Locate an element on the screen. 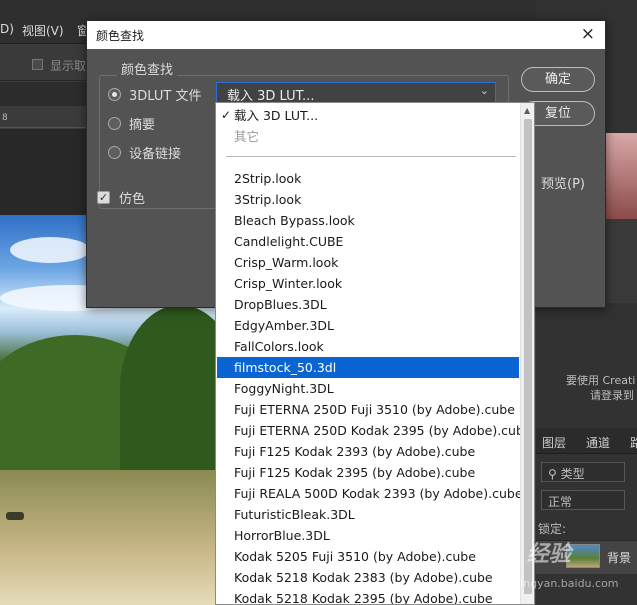 This screenshot has height=605, width=637. photo-hill is located at coordinates (169, 390).